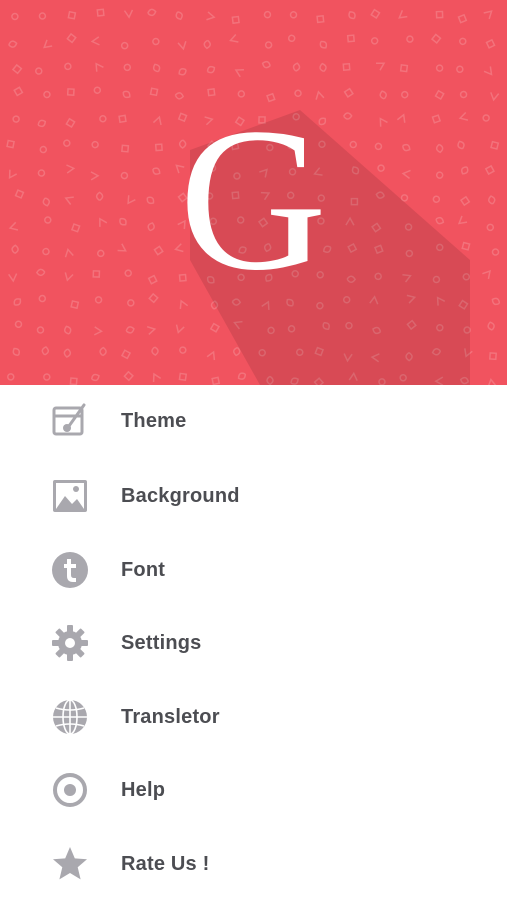  What do you see at coordinates (253, 199) in the screenshot?
I see `app-logo: G` at bounding box center [253, 199].